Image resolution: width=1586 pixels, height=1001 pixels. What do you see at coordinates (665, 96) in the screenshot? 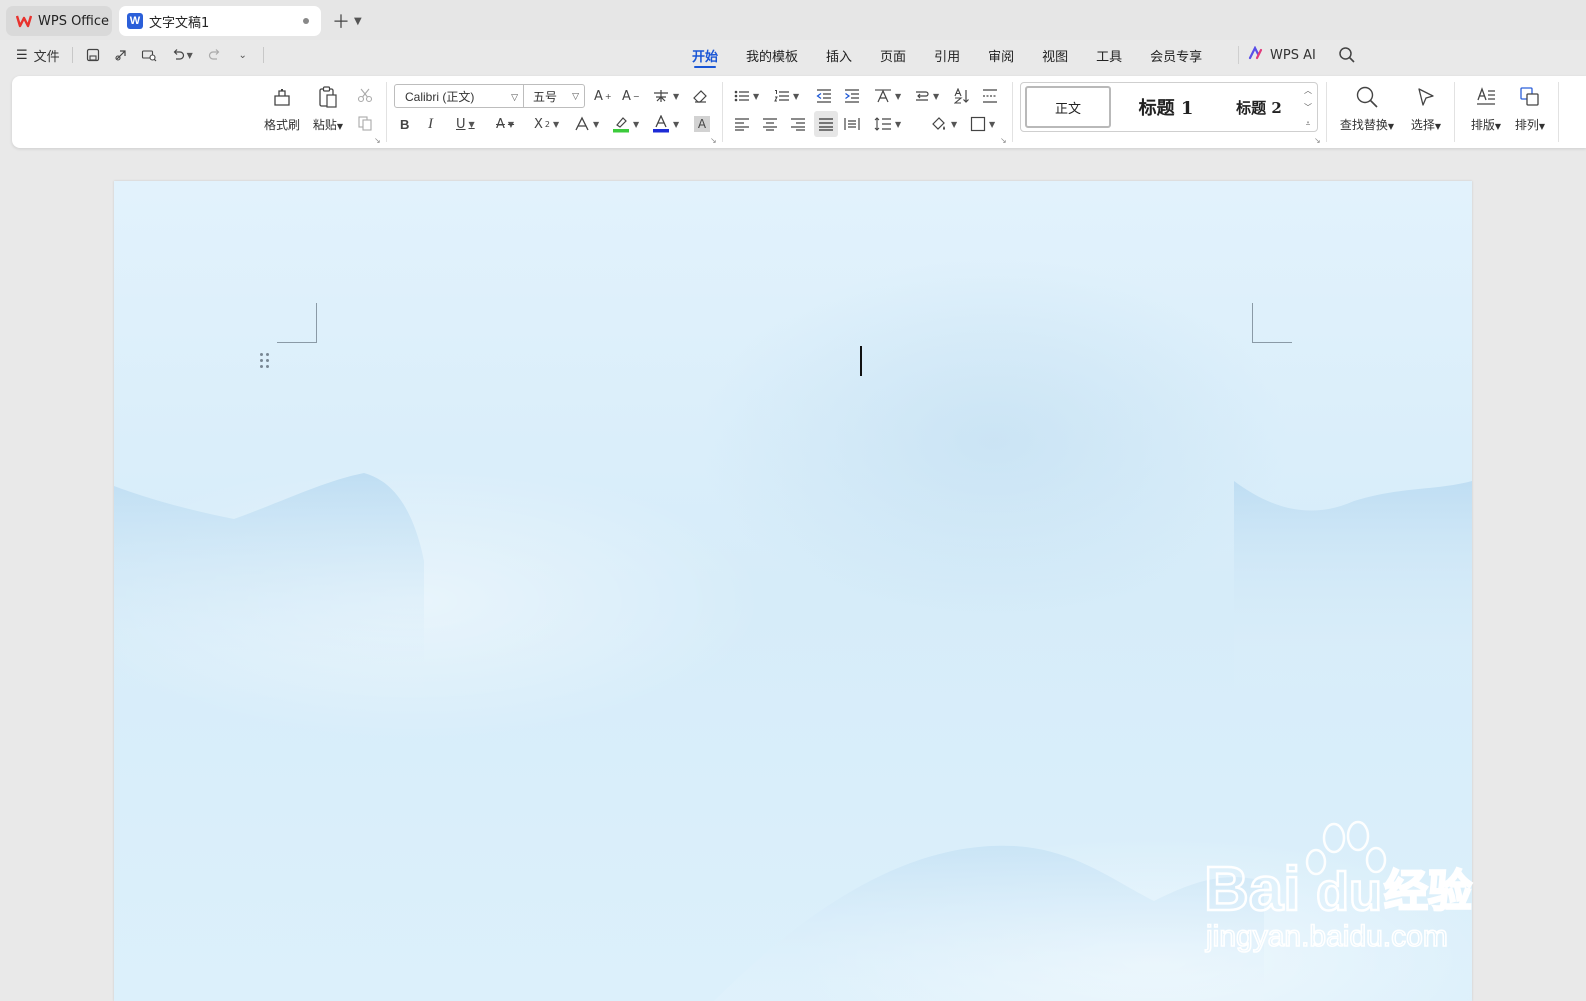
I see `phonetic-guide-icon: ▼` at bounding box center [665, 96].